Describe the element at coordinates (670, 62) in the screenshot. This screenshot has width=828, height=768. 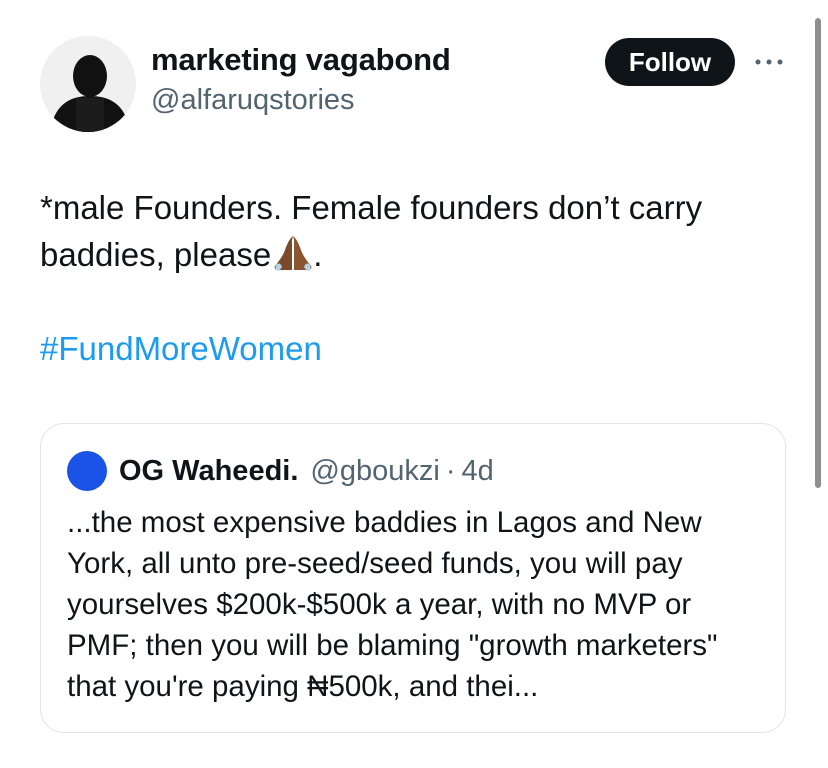
I see `follow-button: Follow` at that location.